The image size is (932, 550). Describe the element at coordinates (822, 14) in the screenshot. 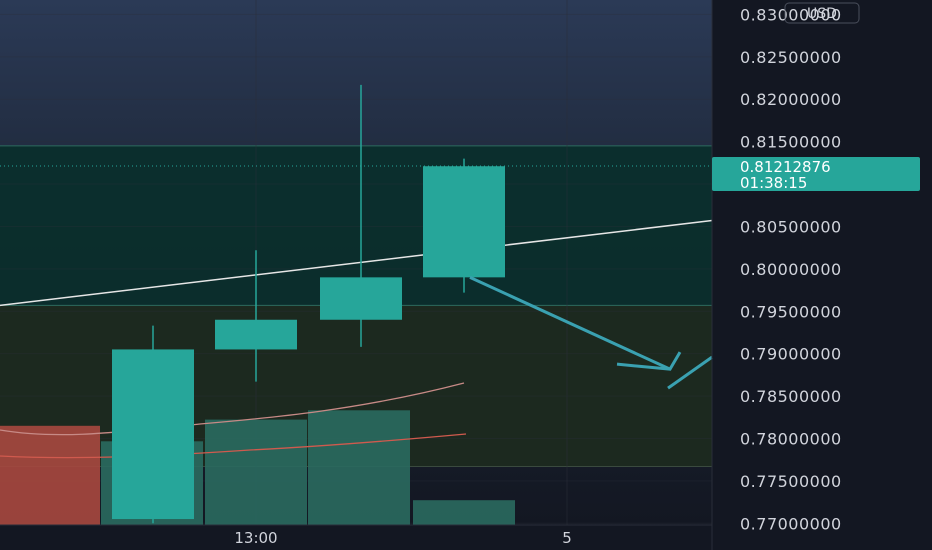

I see `currency-label: USD` at that location.